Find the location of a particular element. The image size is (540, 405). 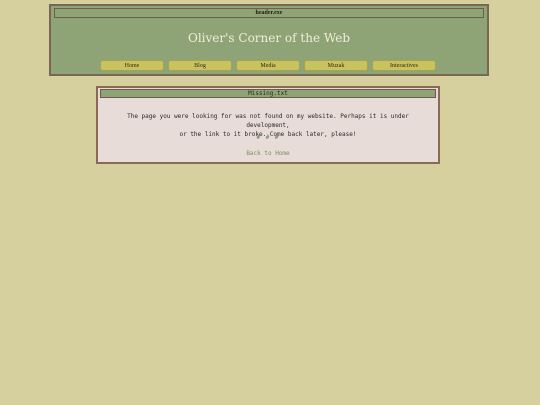

main-navigation: Home Blog Media Muzak Interactives is located at coordinates (268, 65).